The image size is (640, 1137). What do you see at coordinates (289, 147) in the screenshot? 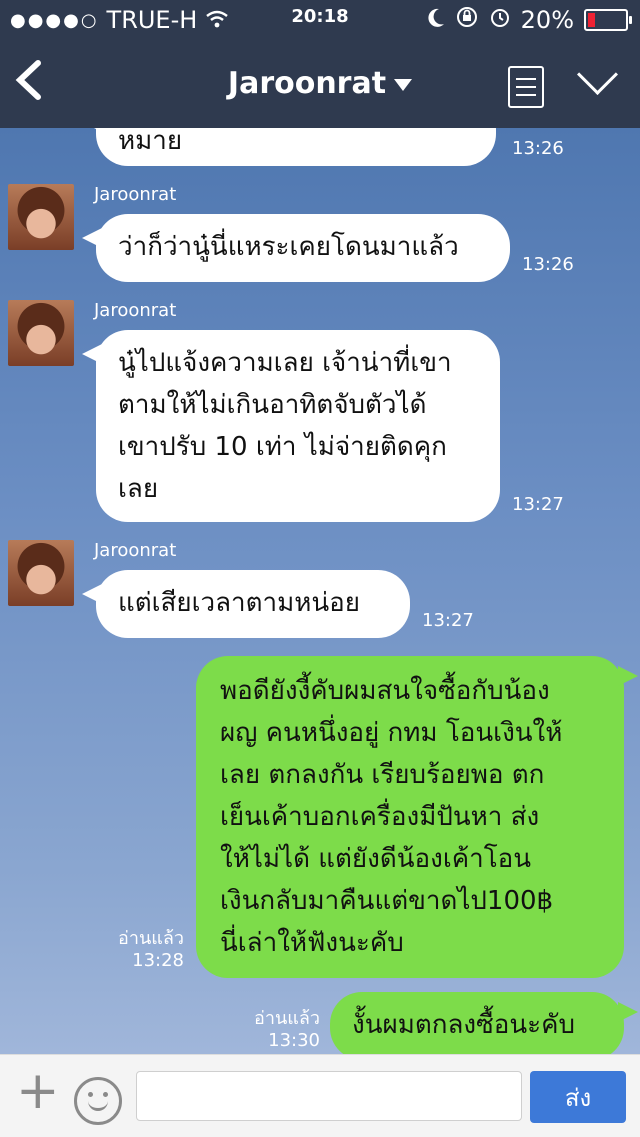
I see `message-bubble: หมาย` at bounding box center [289, 147].